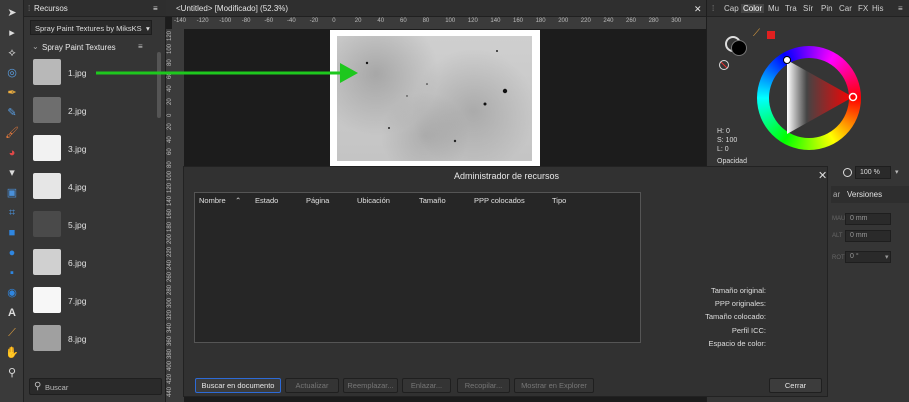 Image resolution: width=909 pixels, height=402 pixels. Describe the element at coordinates (499, 200) in the screenshot. I see `column-header-placed-dpi: PPP colocados` at that location.